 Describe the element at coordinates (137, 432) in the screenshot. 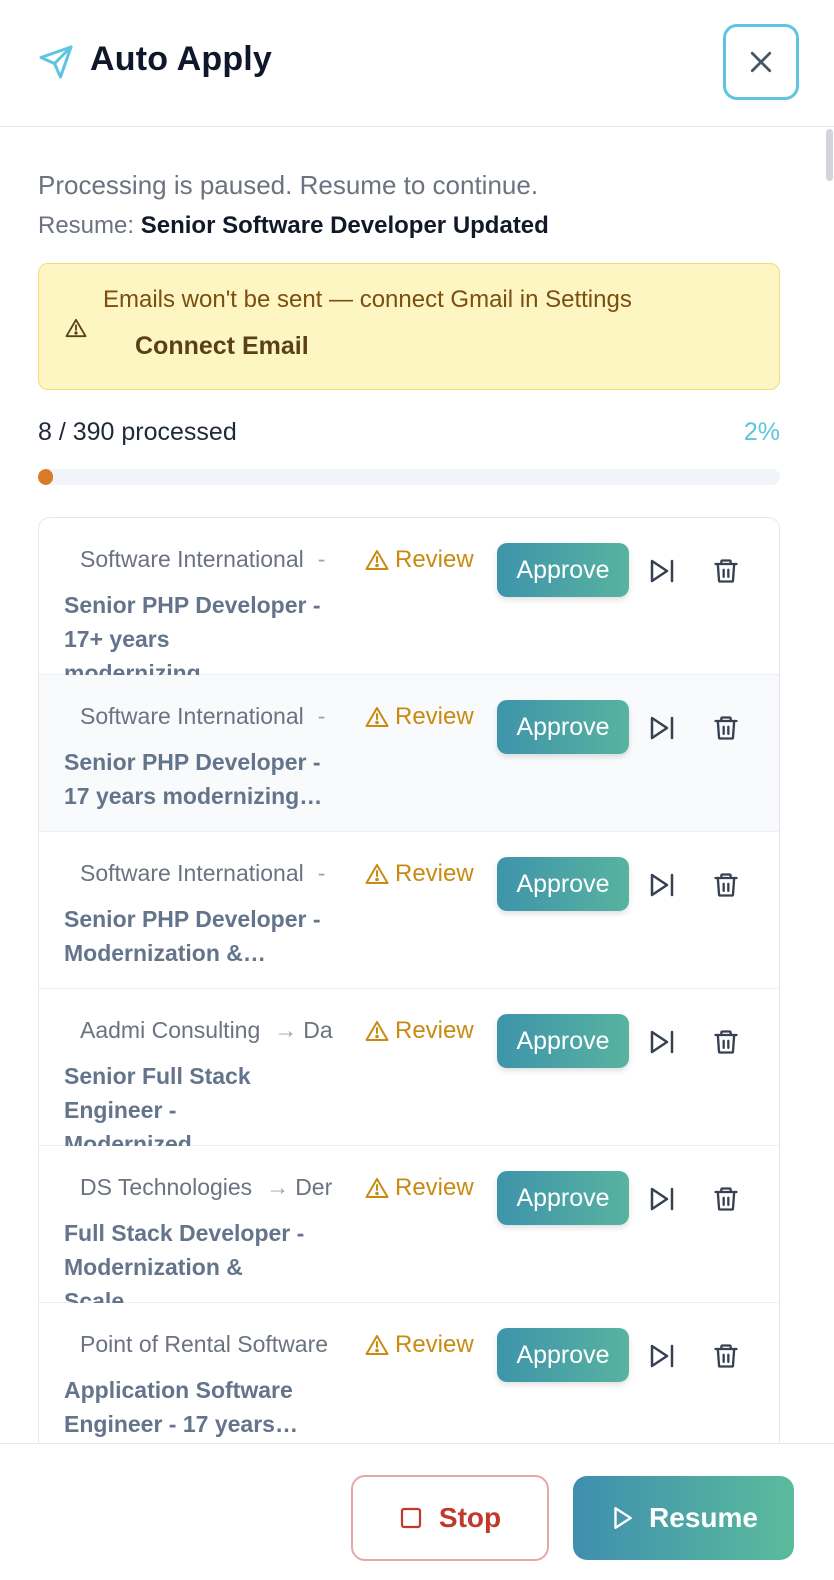

I see `progress-label: 8 / 390 processed` at that location.